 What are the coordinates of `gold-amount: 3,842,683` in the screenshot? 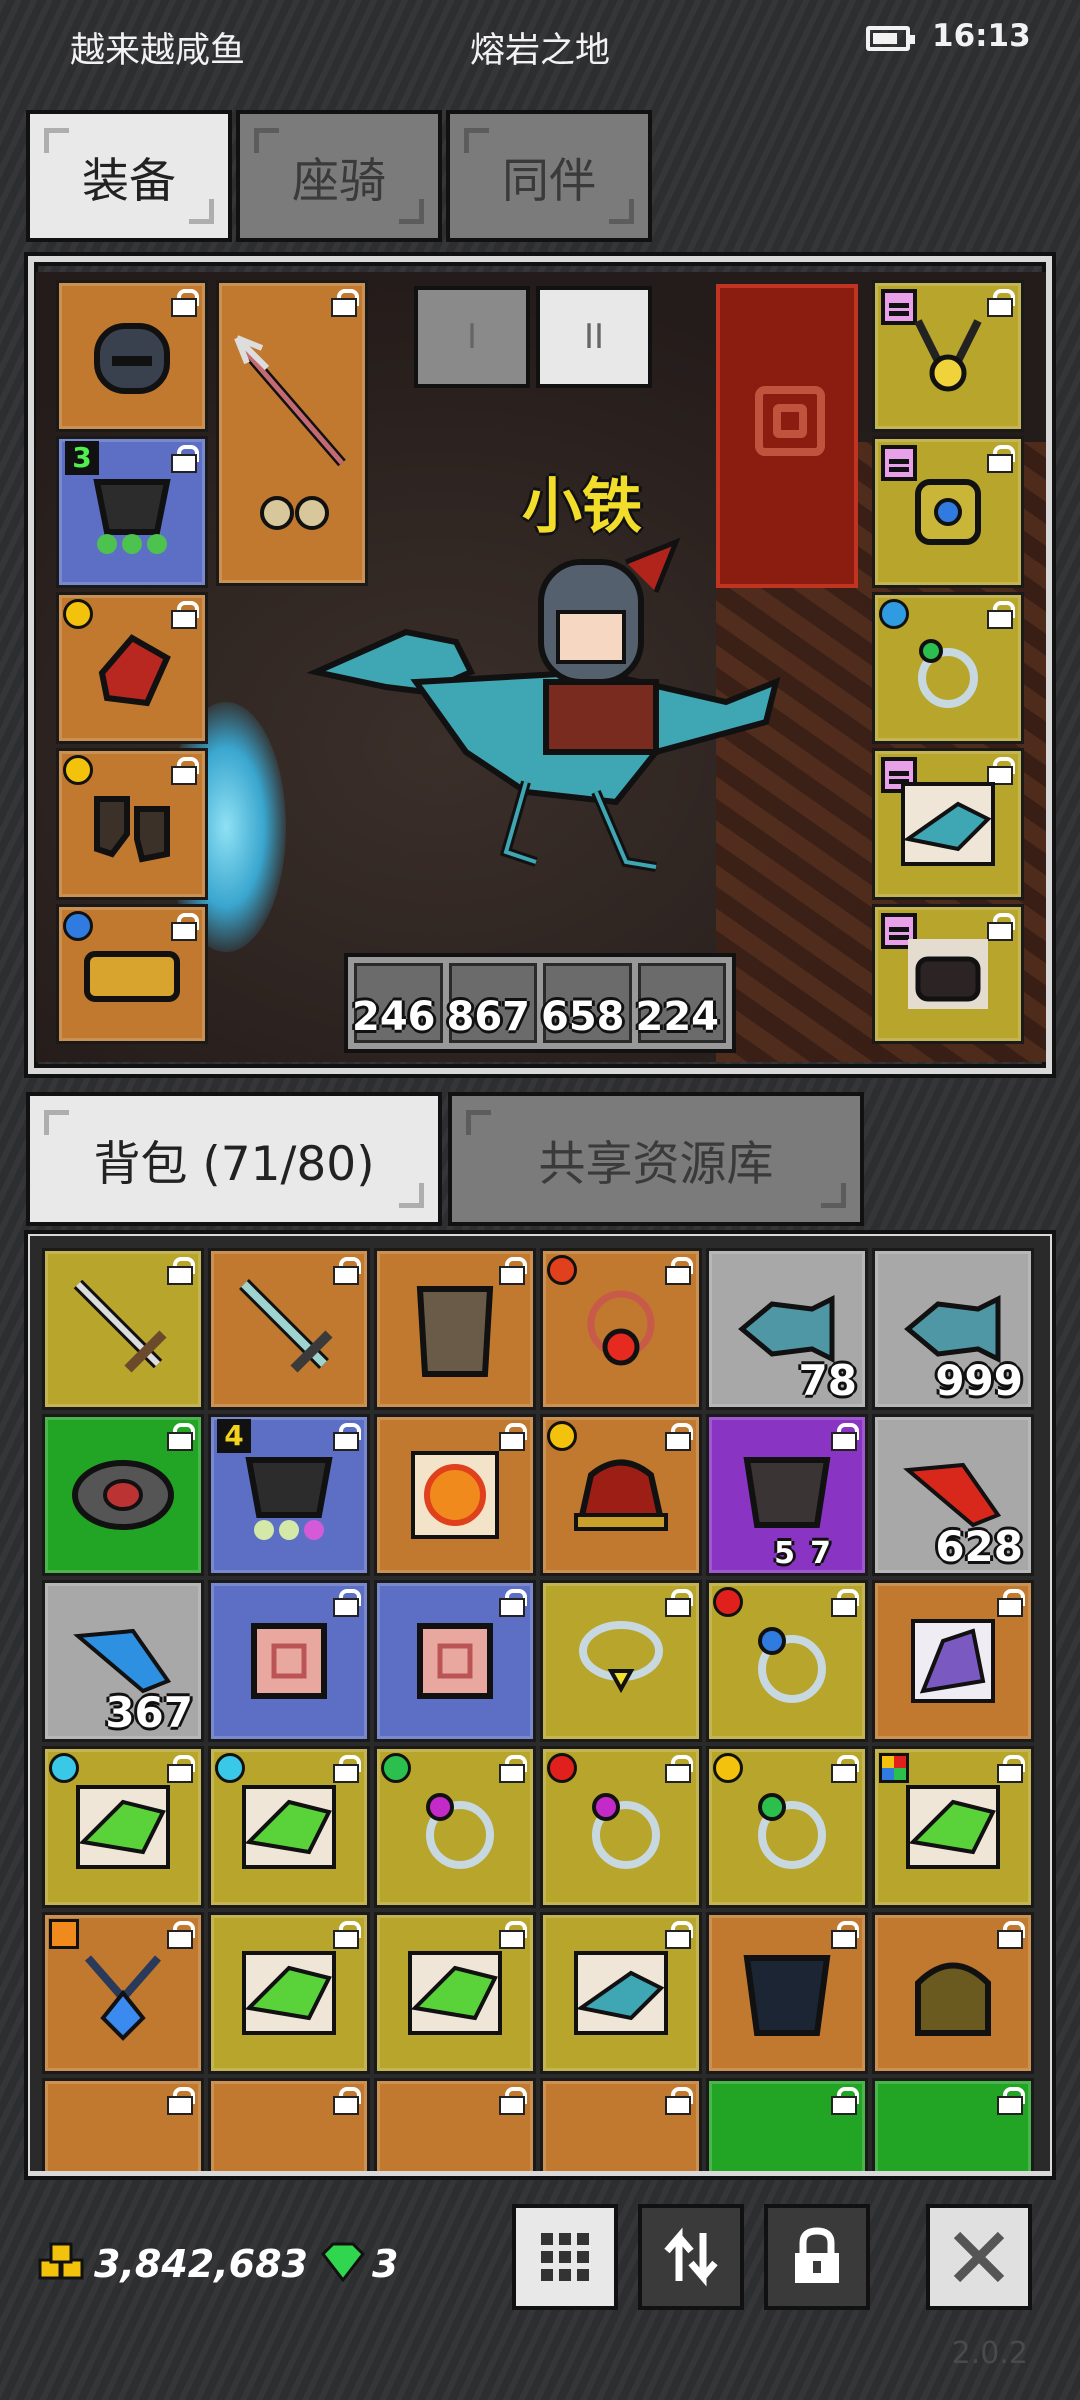 It's located at (201, 2264).